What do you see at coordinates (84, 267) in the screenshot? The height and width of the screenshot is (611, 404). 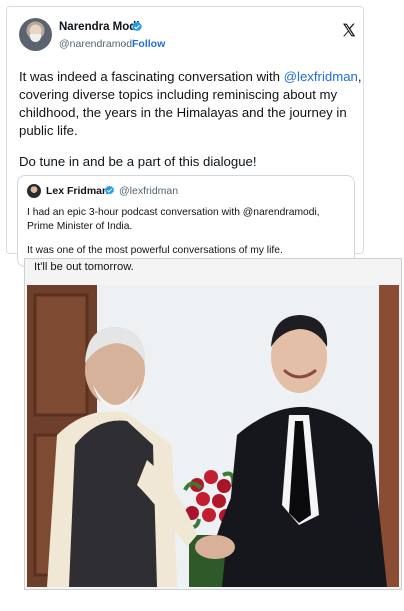 I see `quoted-tweet-text-third: It'll be out tomorrow.` at bounding box center [84, 267].